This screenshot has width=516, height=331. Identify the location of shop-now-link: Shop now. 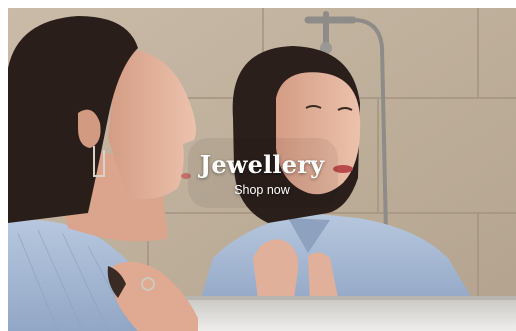
(262, 190).